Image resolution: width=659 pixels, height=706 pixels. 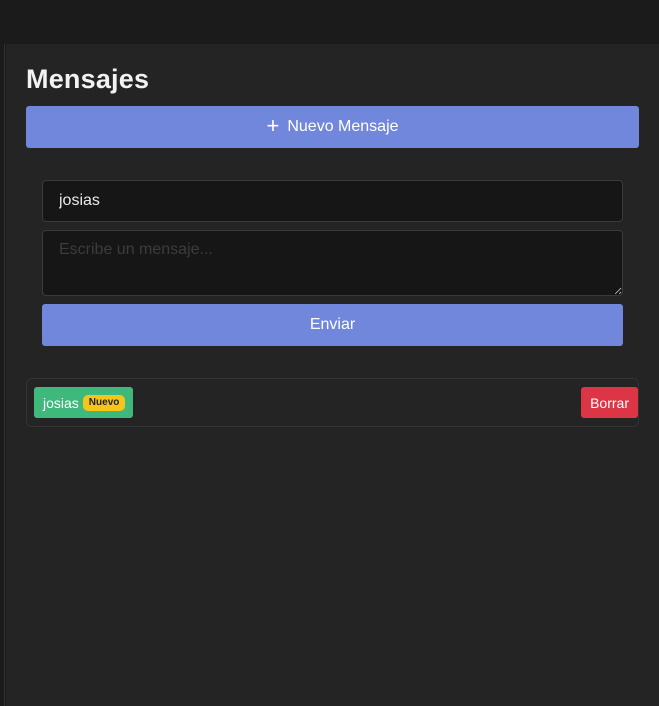 I want to click on left-divider, so click(x=2, y=375).